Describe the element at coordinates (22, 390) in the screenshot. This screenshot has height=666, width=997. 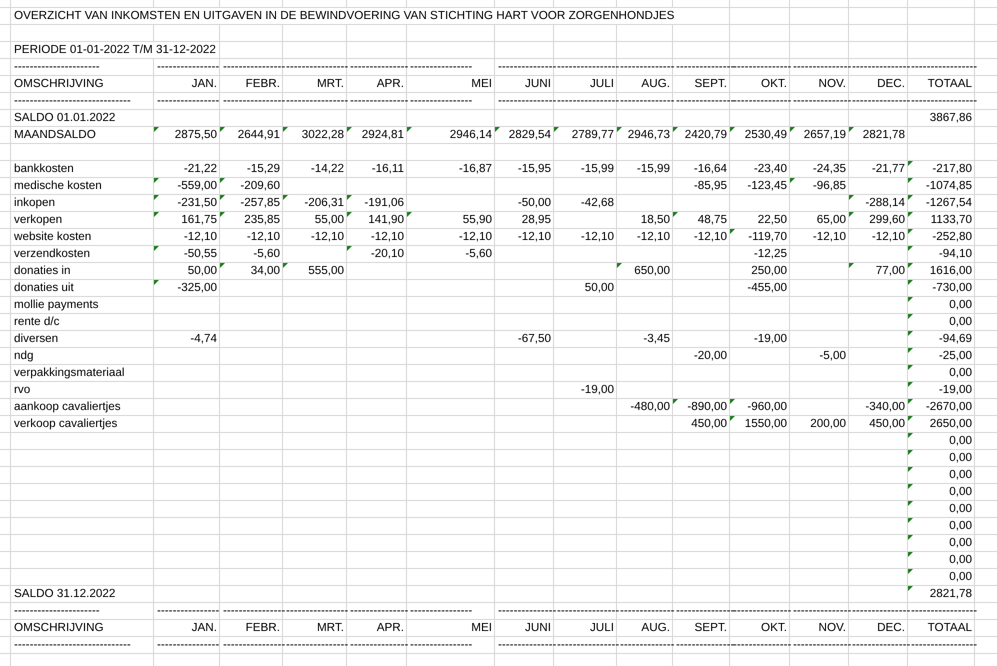
I see `row-label: rvo` at that location.